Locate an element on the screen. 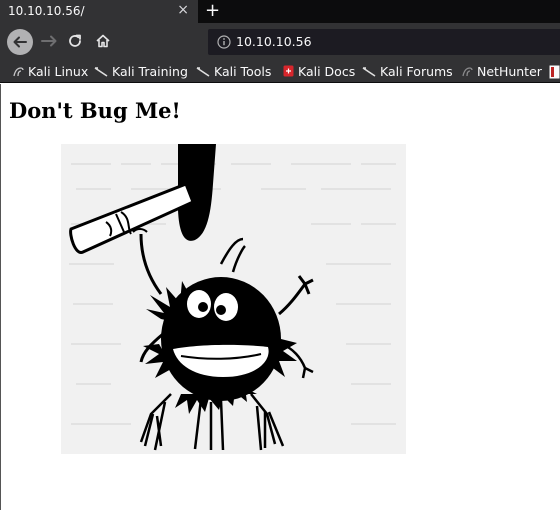 The width and height of the screenshot is (560, 510). new-tab-button: + is located at coordinates (212, 11).